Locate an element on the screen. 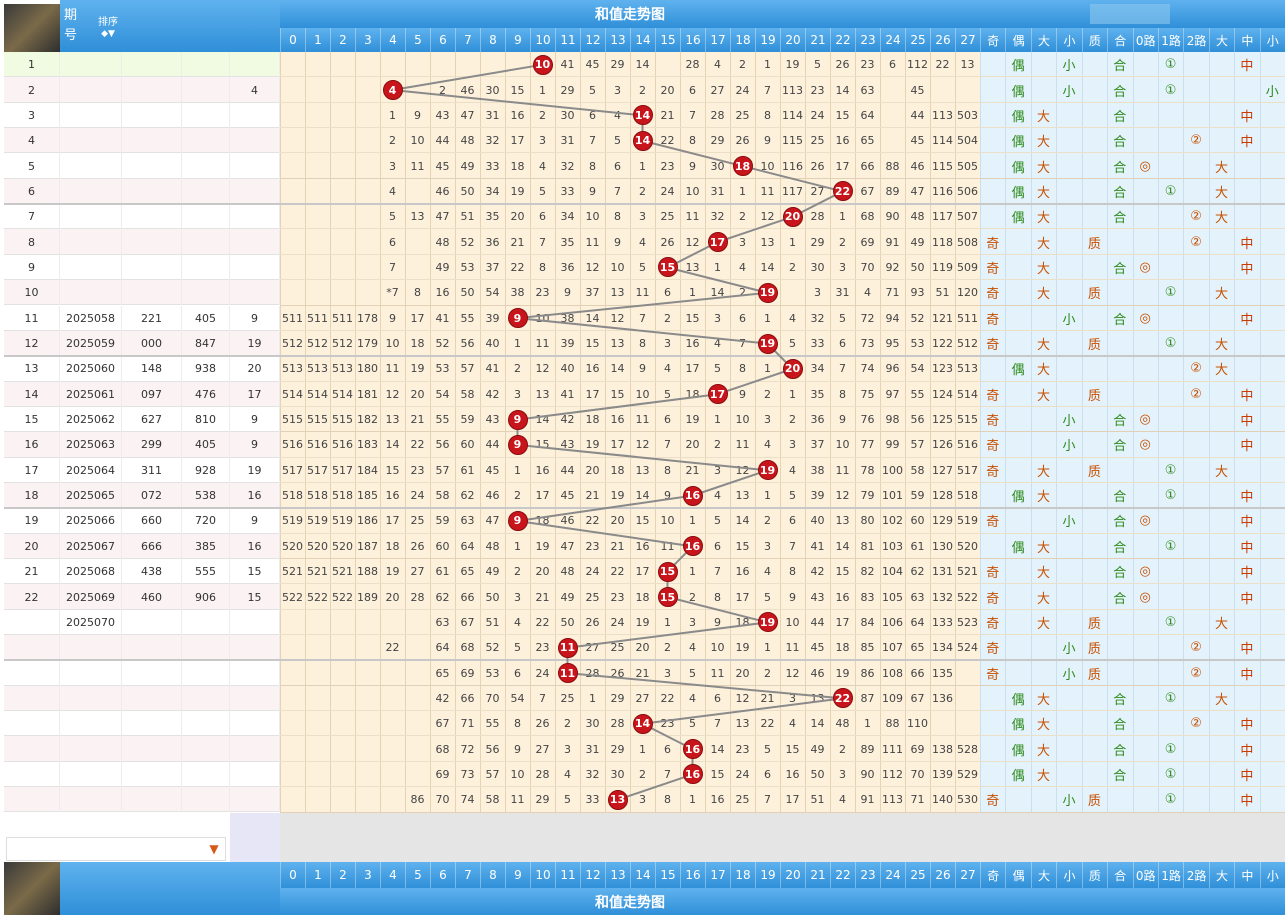 The height and width of the screenshot is (915, 1285). miss-value: 14 is located at coordinates (392, 445).